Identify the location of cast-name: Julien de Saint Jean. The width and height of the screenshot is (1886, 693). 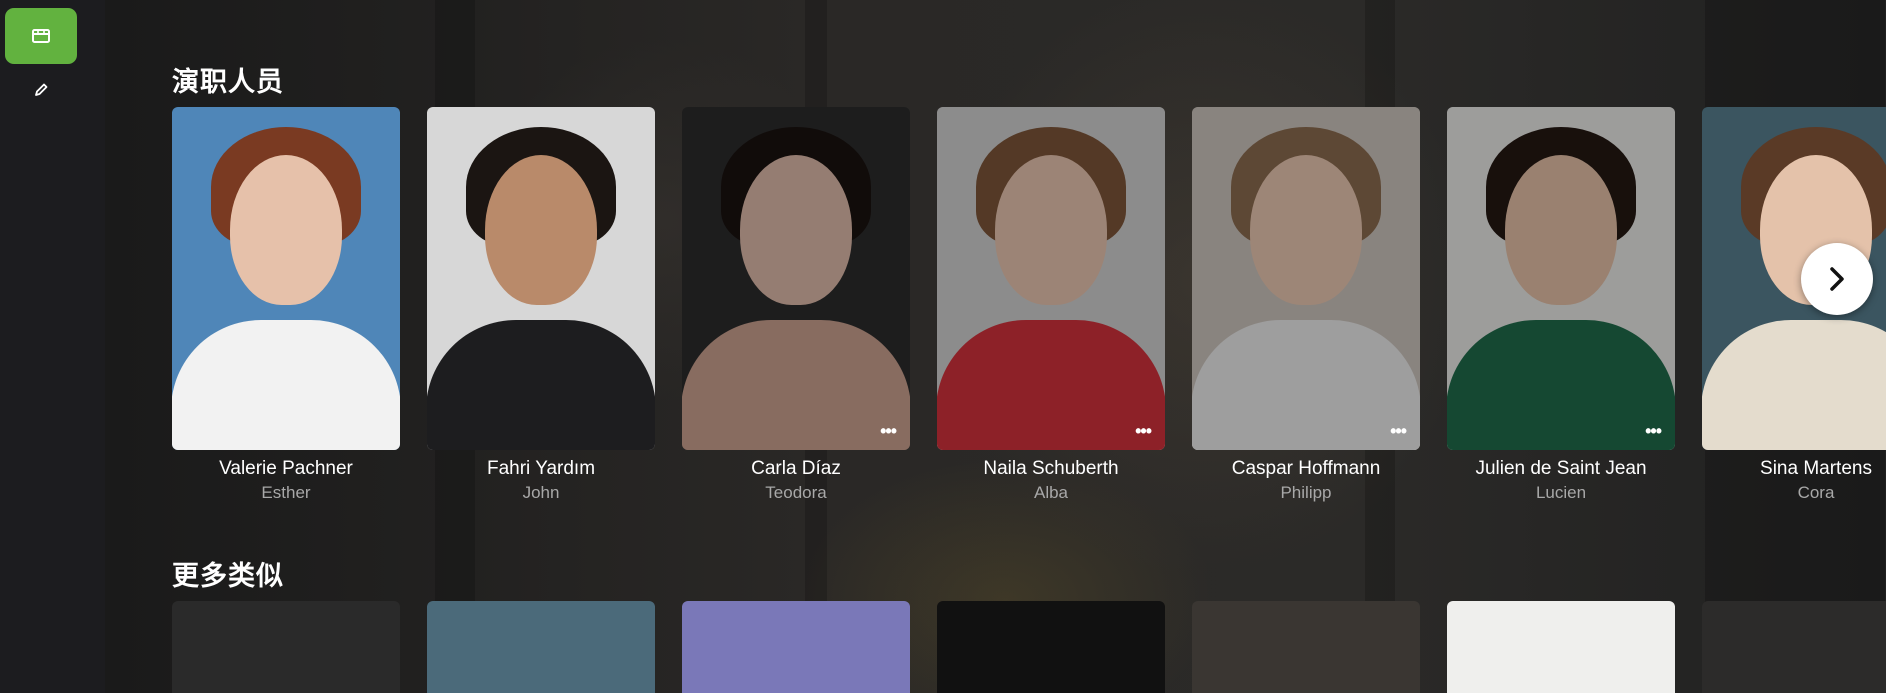
(1561, 468).